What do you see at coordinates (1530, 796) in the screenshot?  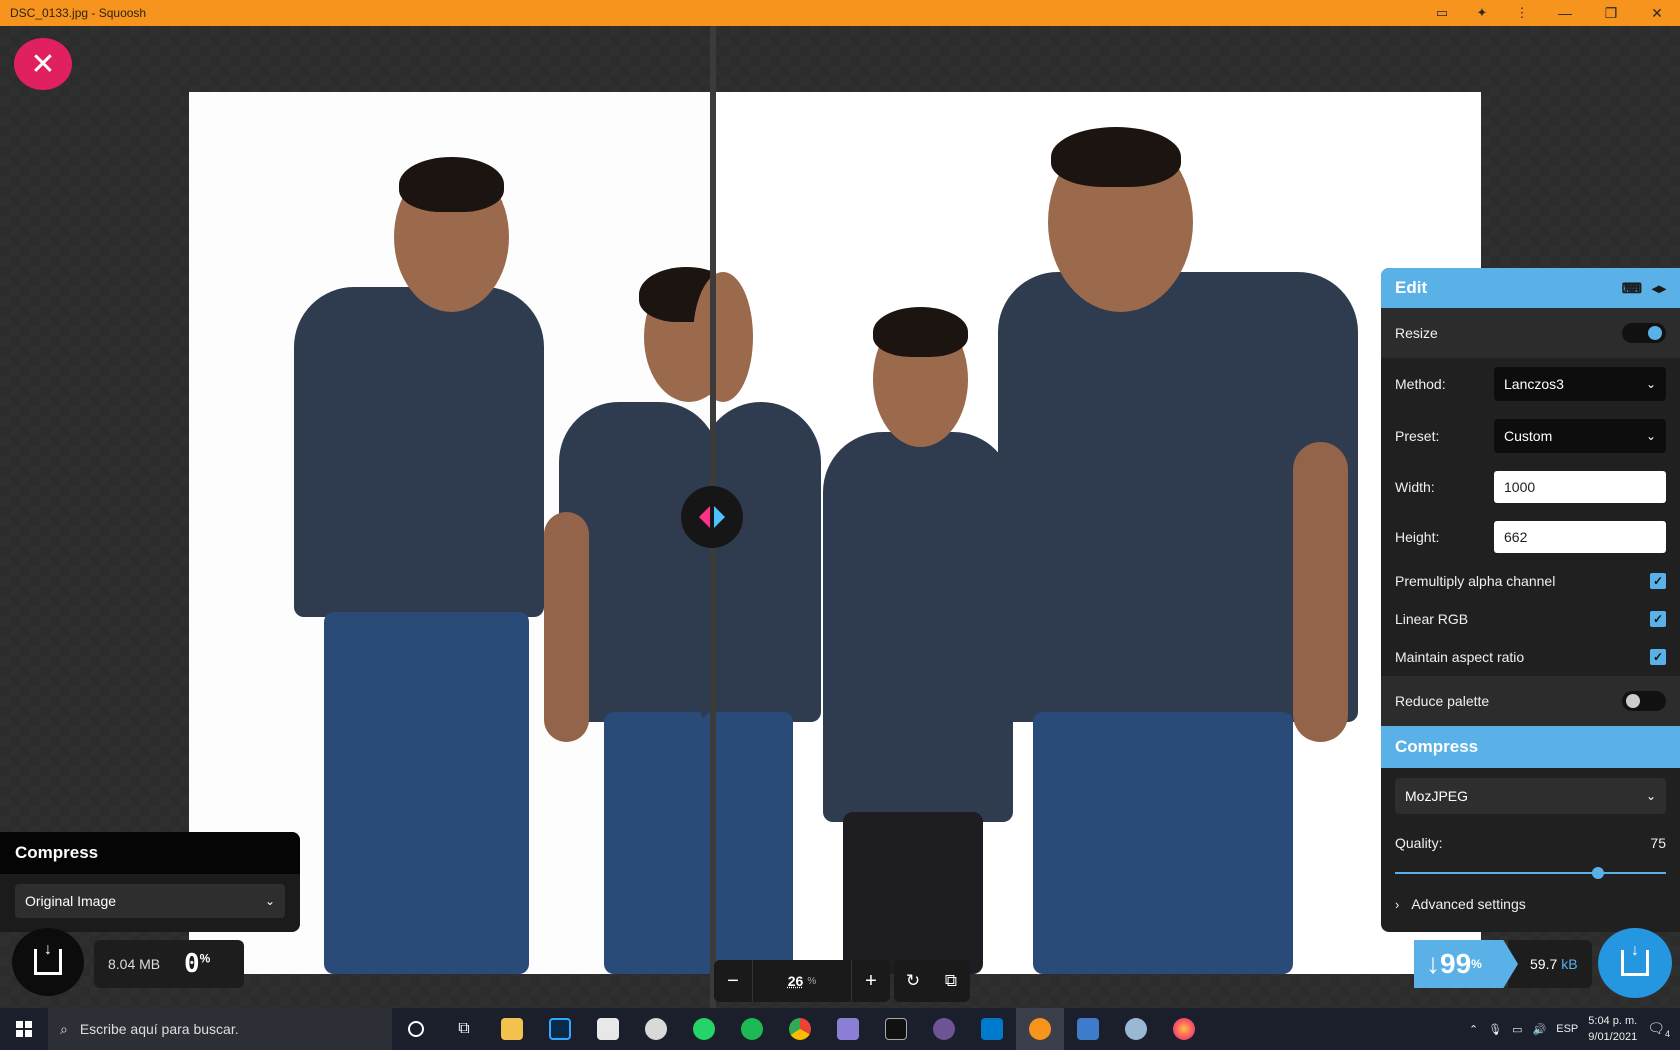 I see `encoder-select: MozJPEG ⌄` at bounding box center [1530, 796].